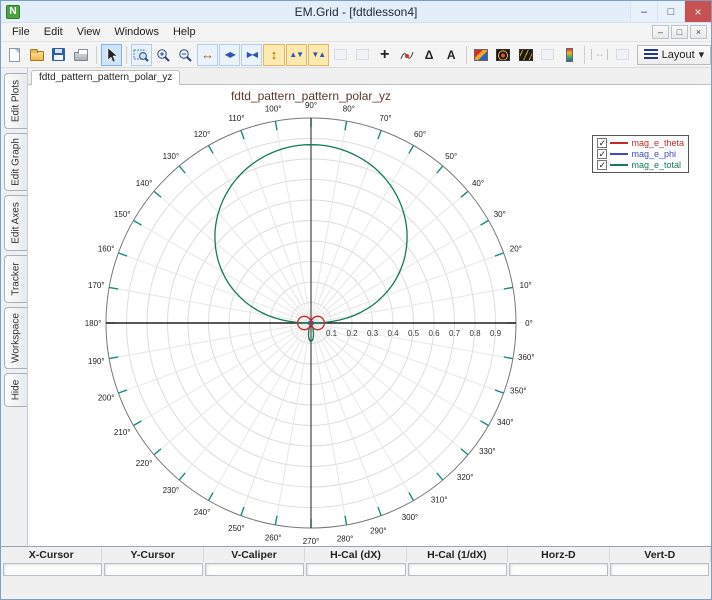  I want to click on angle-label: 150°, so click(122, 214).